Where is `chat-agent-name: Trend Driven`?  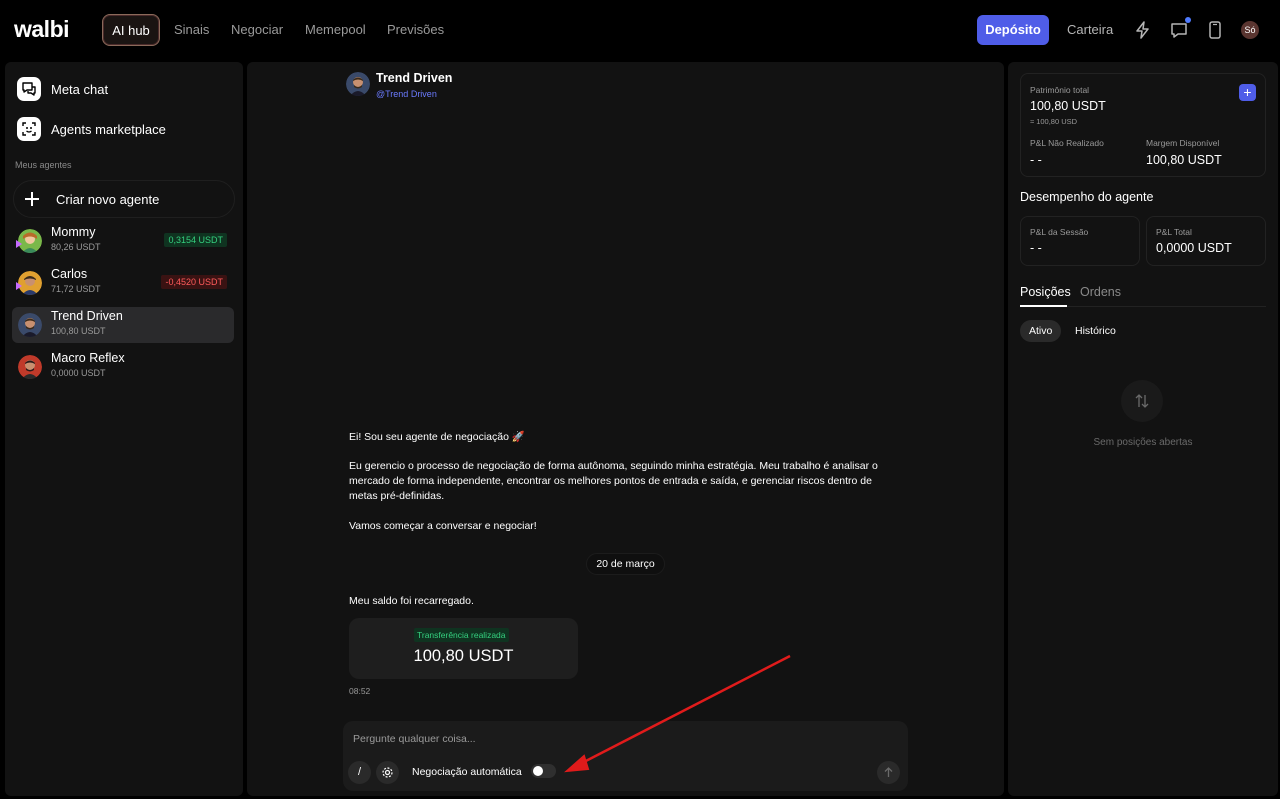
chat-agent-name: Trend Driven is located at coordinates (414, 78).